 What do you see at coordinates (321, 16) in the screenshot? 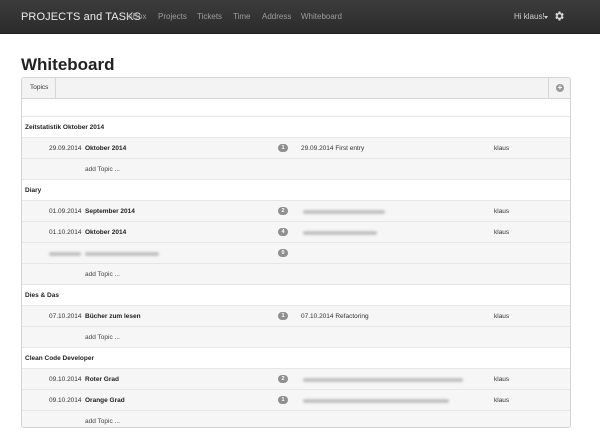
I see `nav-whiteboard: Whiteboard` at bounding box center [321, 16].